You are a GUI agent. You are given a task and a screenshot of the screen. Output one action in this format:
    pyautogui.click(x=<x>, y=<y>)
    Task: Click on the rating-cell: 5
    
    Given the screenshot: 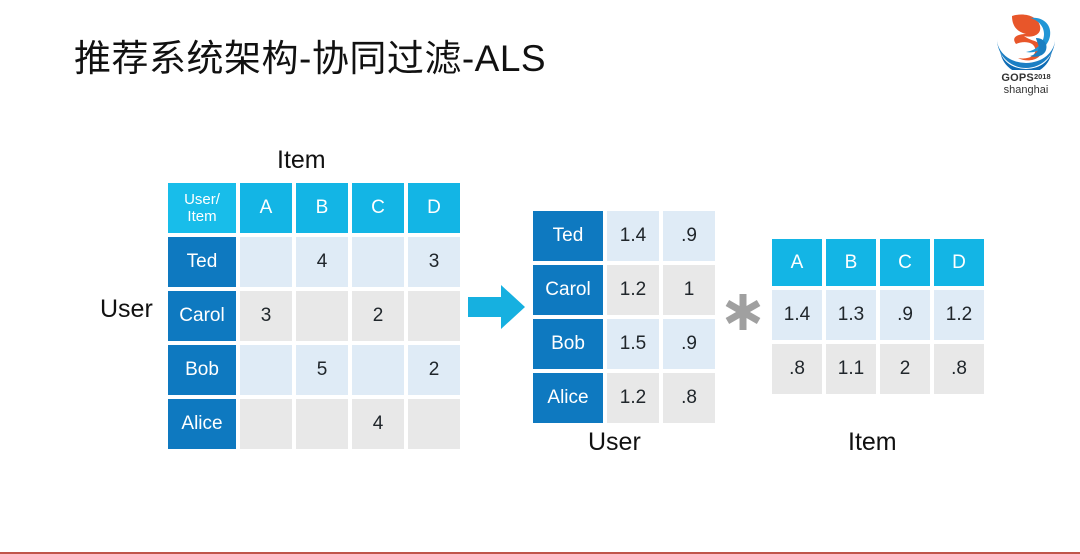 What is the action you would take?
    pyautogui.click(x=322, y=370)
    